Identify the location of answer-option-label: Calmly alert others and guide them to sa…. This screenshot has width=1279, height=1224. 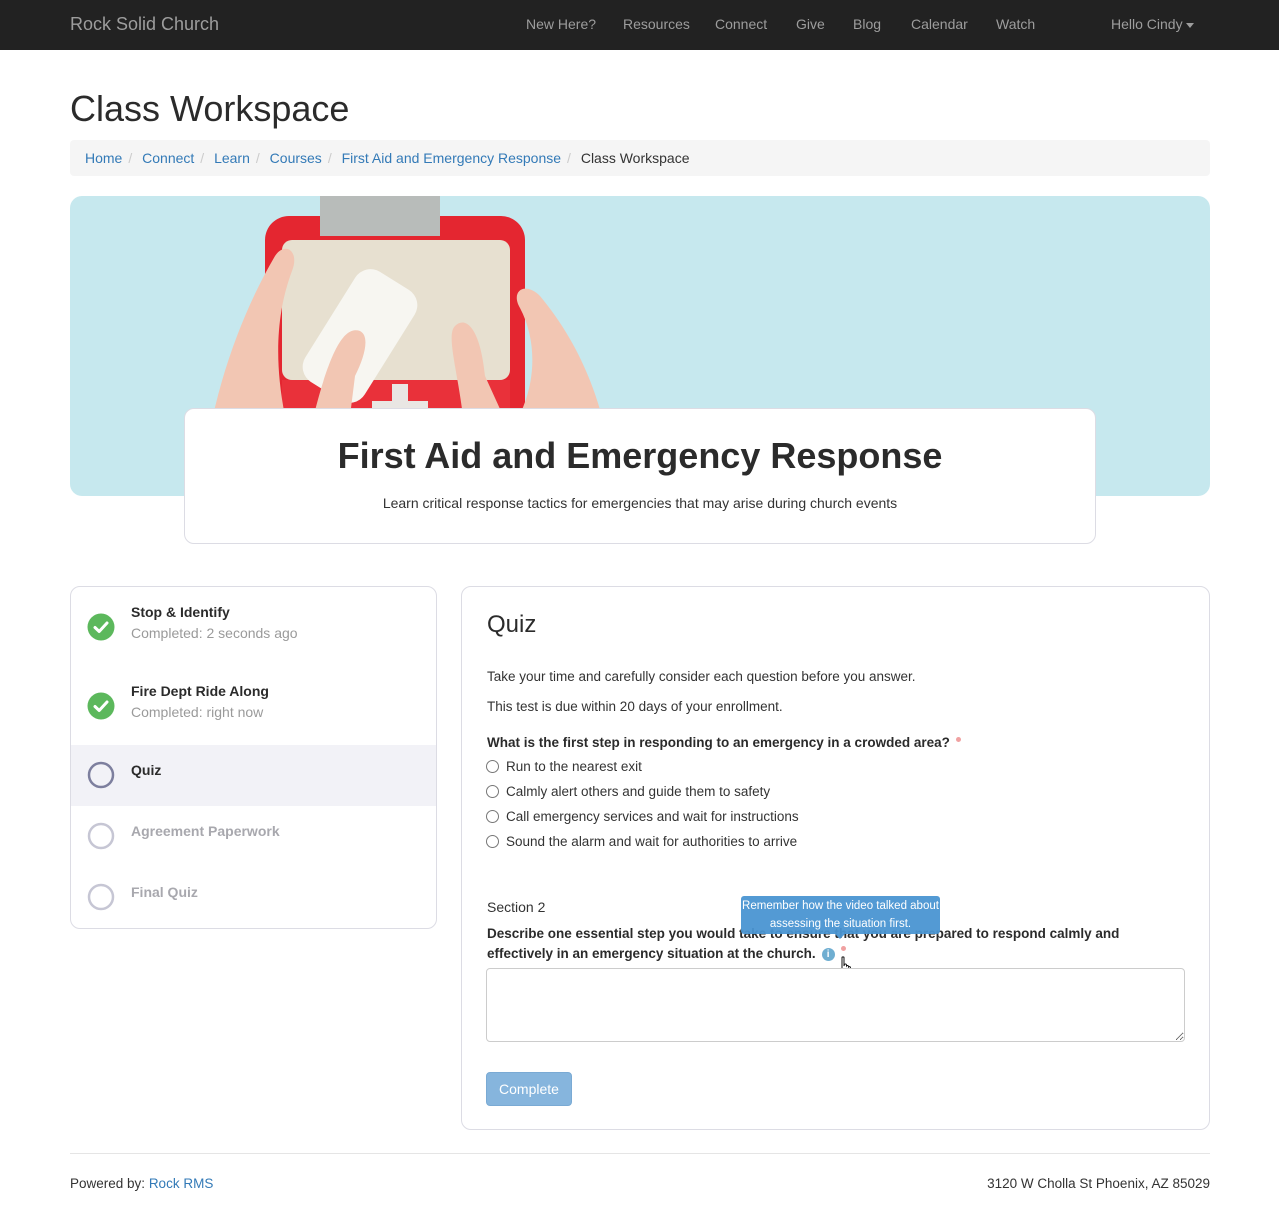
(638, 791).